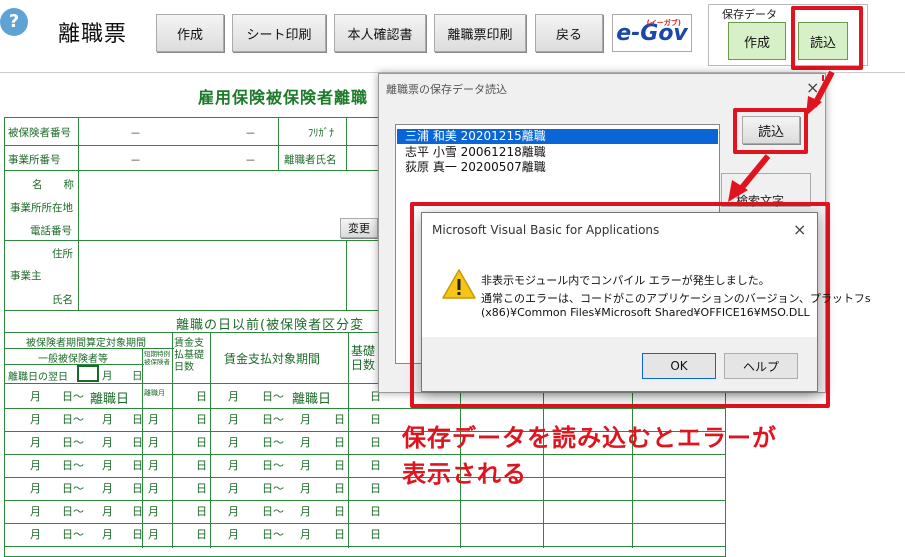 This screenshot has width=905, height=557. Describe the element at coordinates (380, 33) in the screenshot. I see `id-confirm-button: 本人確認書` at that location.